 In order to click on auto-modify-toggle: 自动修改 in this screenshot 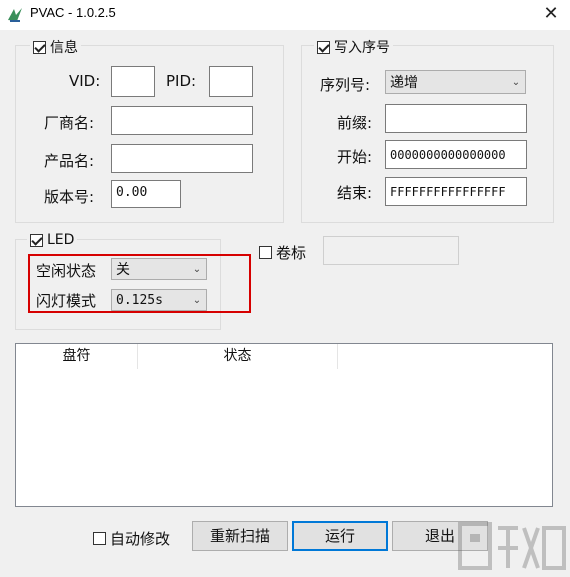, I will do `click(131, 538)`.